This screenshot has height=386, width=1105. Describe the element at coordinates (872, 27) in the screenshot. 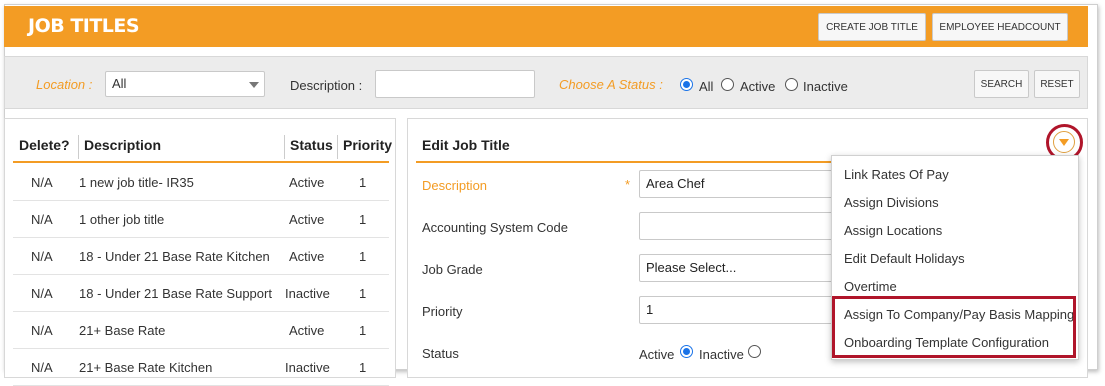

I see `create-job-title-button: CREATE JOB TITLE` at that location.